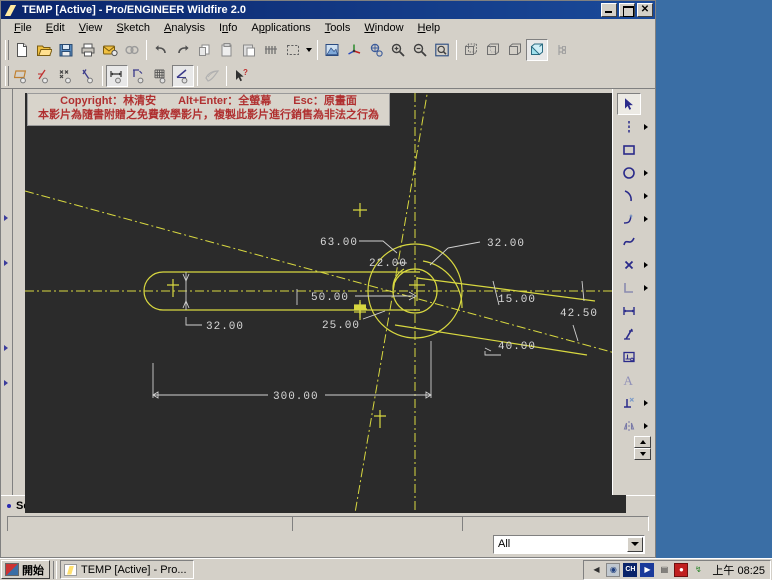 The height and width of the screenshot is (580, 772). Describe the element at coordinates (241, 76) in the screenshot. I see `context-help-button: ?` at that location.